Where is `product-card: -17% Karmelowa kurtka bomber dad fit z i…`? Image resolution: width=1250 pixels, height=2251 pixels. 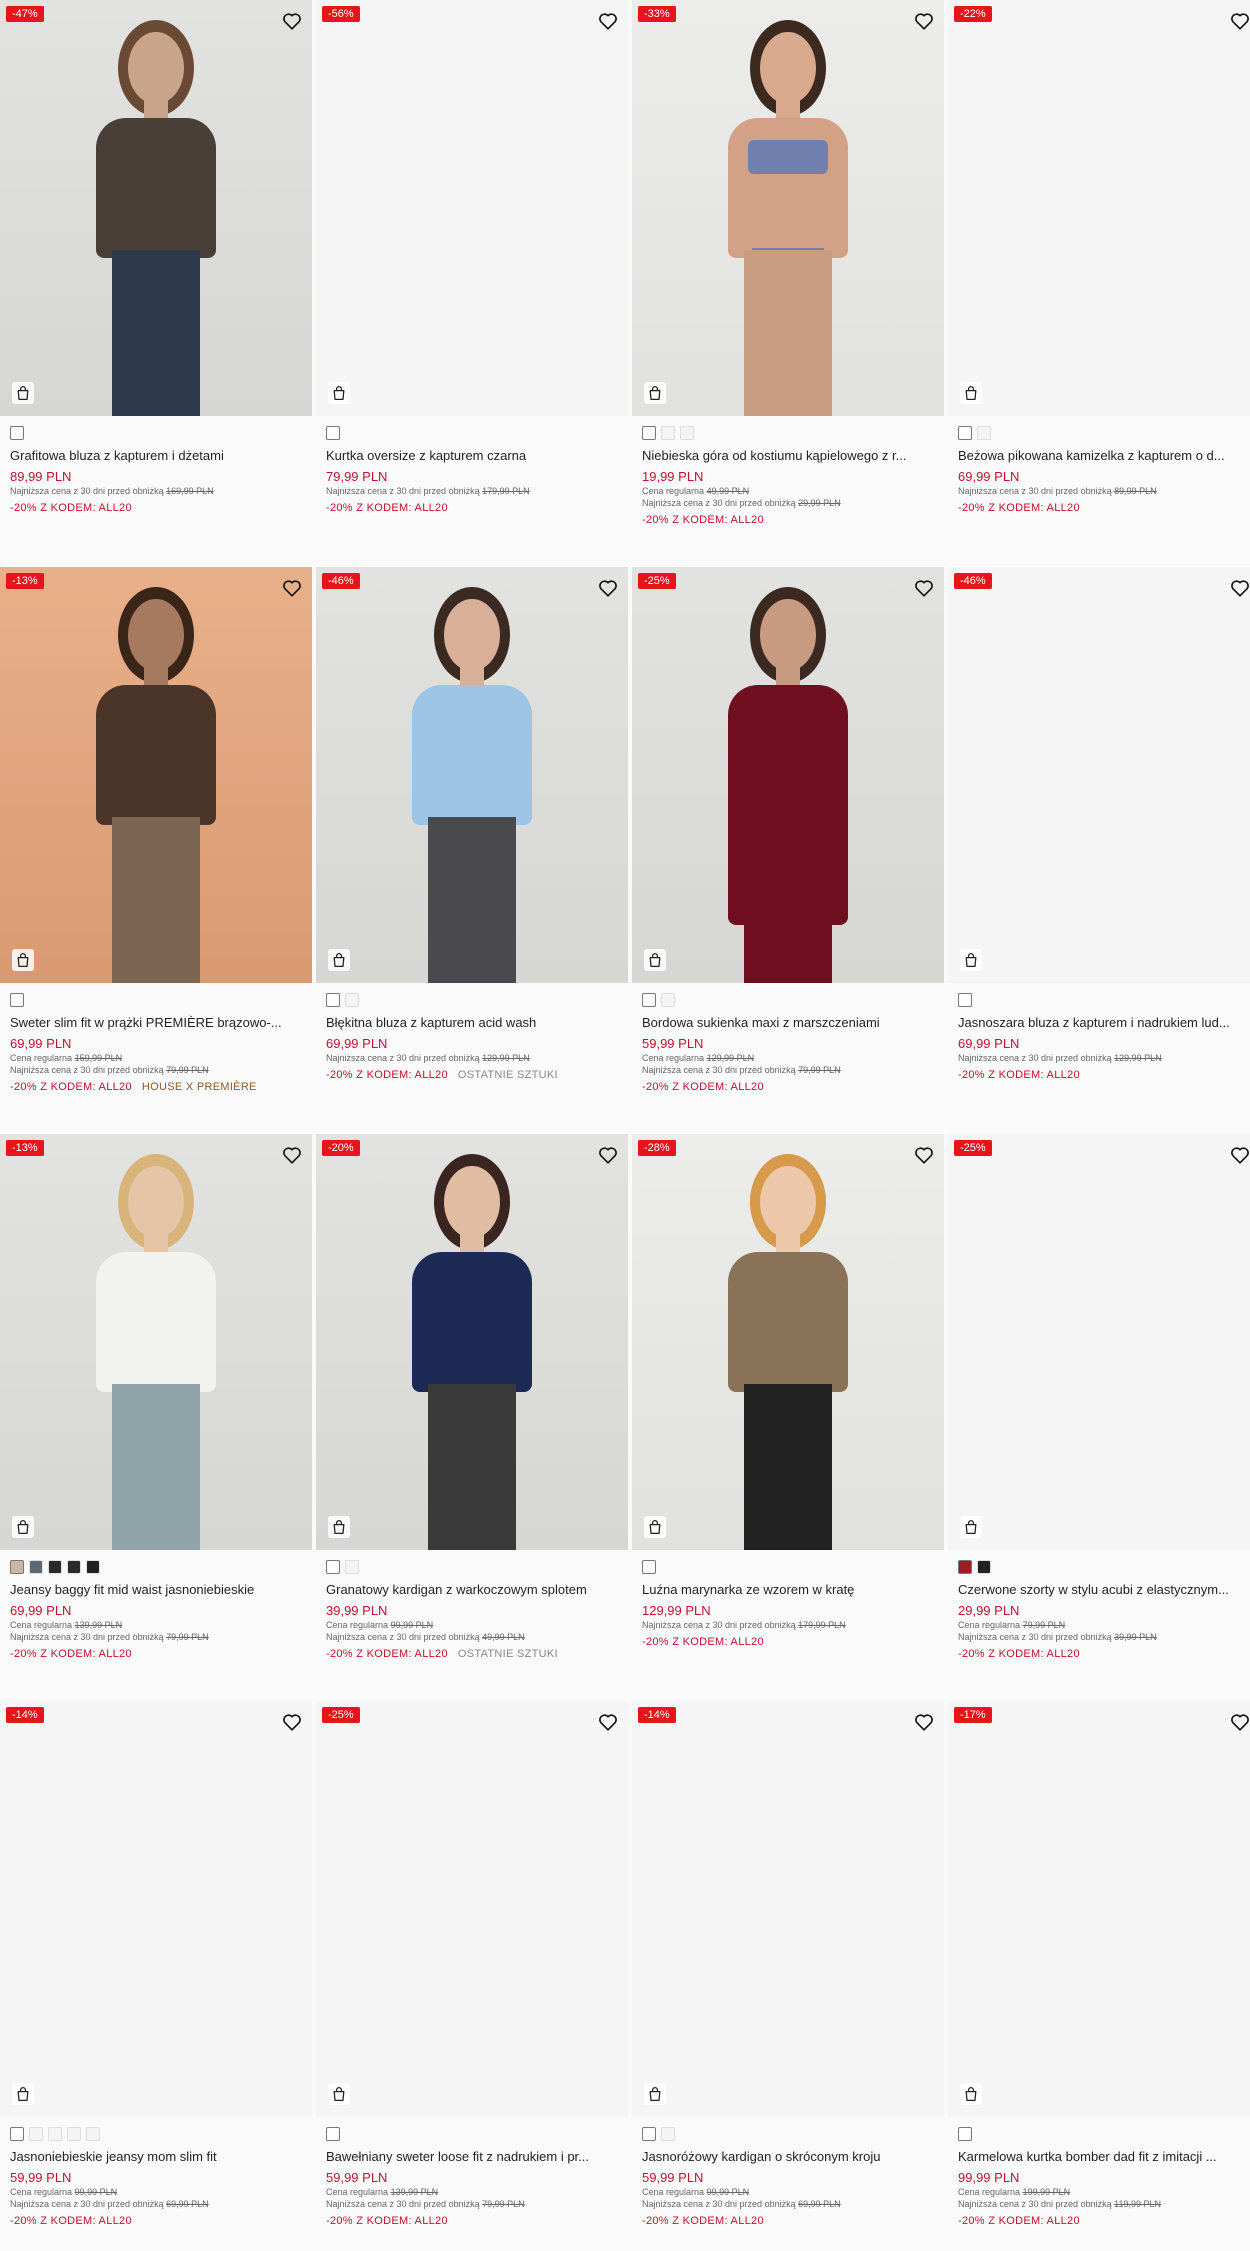
product-card: -17% Karmelowa kurtka bomber dad fit z i… is located at coordinates (1099, 1964).